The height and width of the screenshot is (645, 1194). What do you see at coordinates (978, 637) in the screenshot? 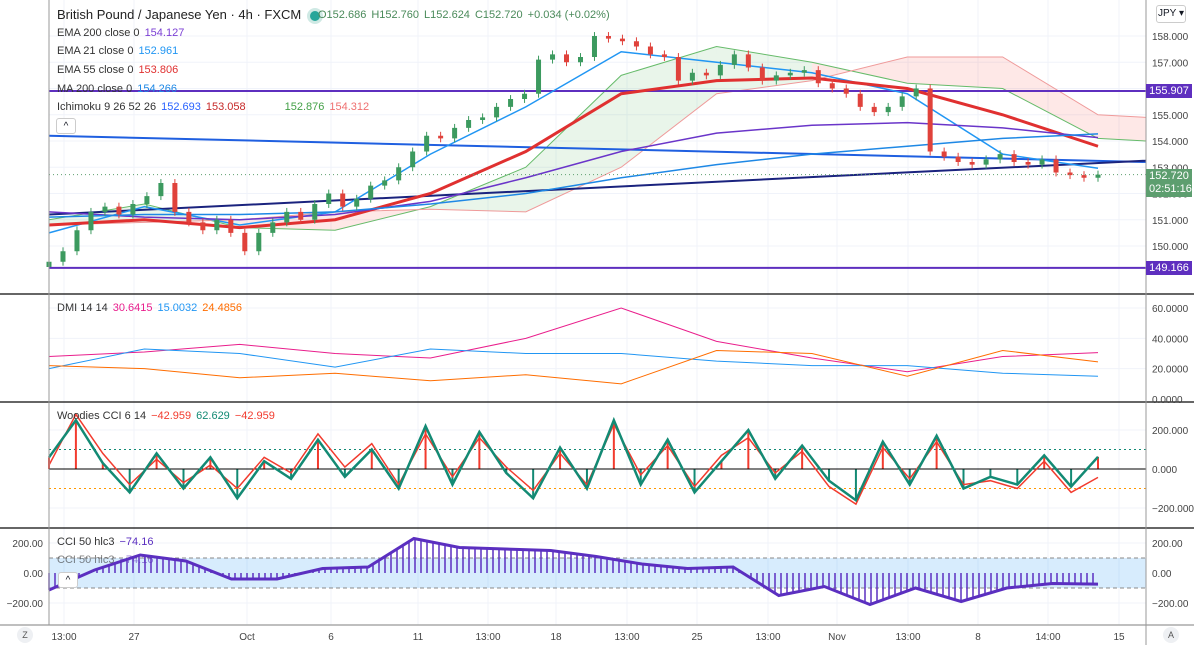
I see `time-tick-label: 8` at bounding box center [978, 637].